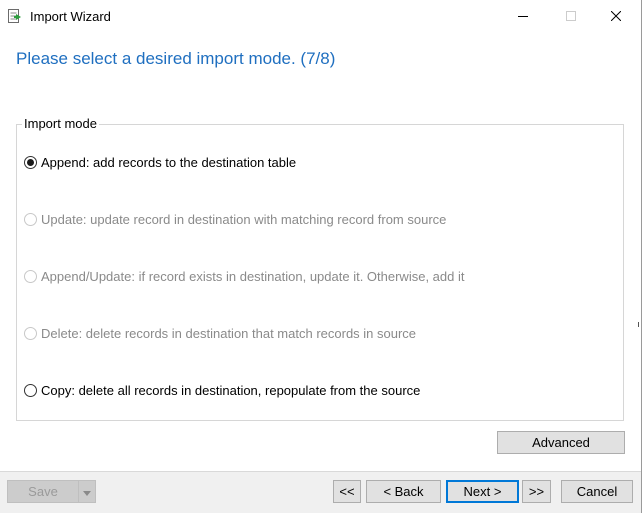  What do you see at coordinates (30, 390) in the screenshot?
I see `copy-radio` at bounding box center [30, 390].